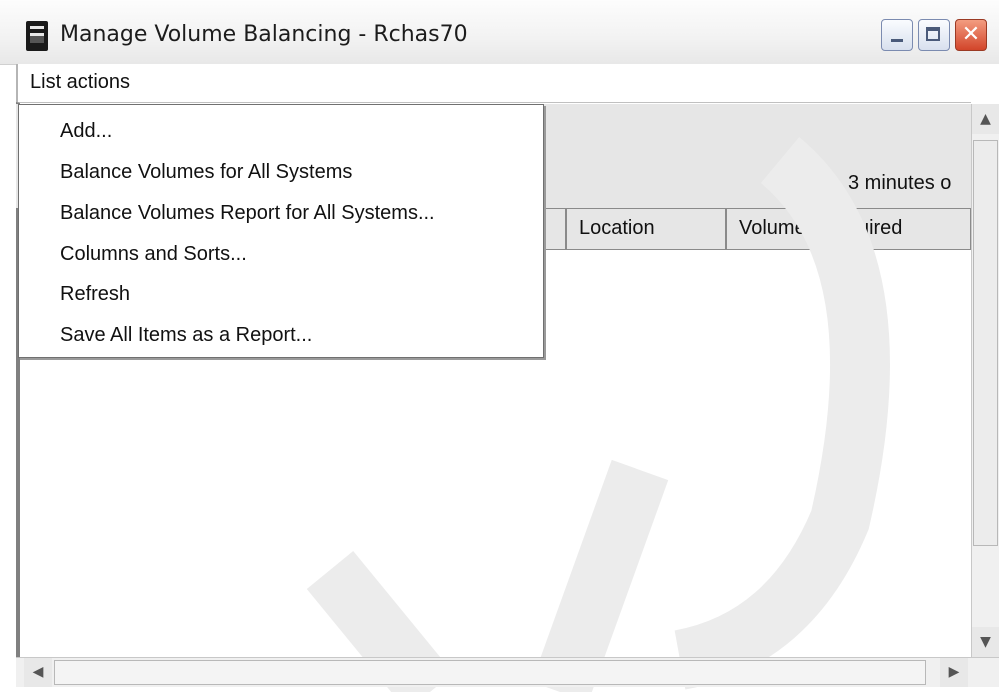 The image size is (999, 692). I want to click on title-bar: Manage Volume Balancing - Rchas70 ✕, so click(499, 32).